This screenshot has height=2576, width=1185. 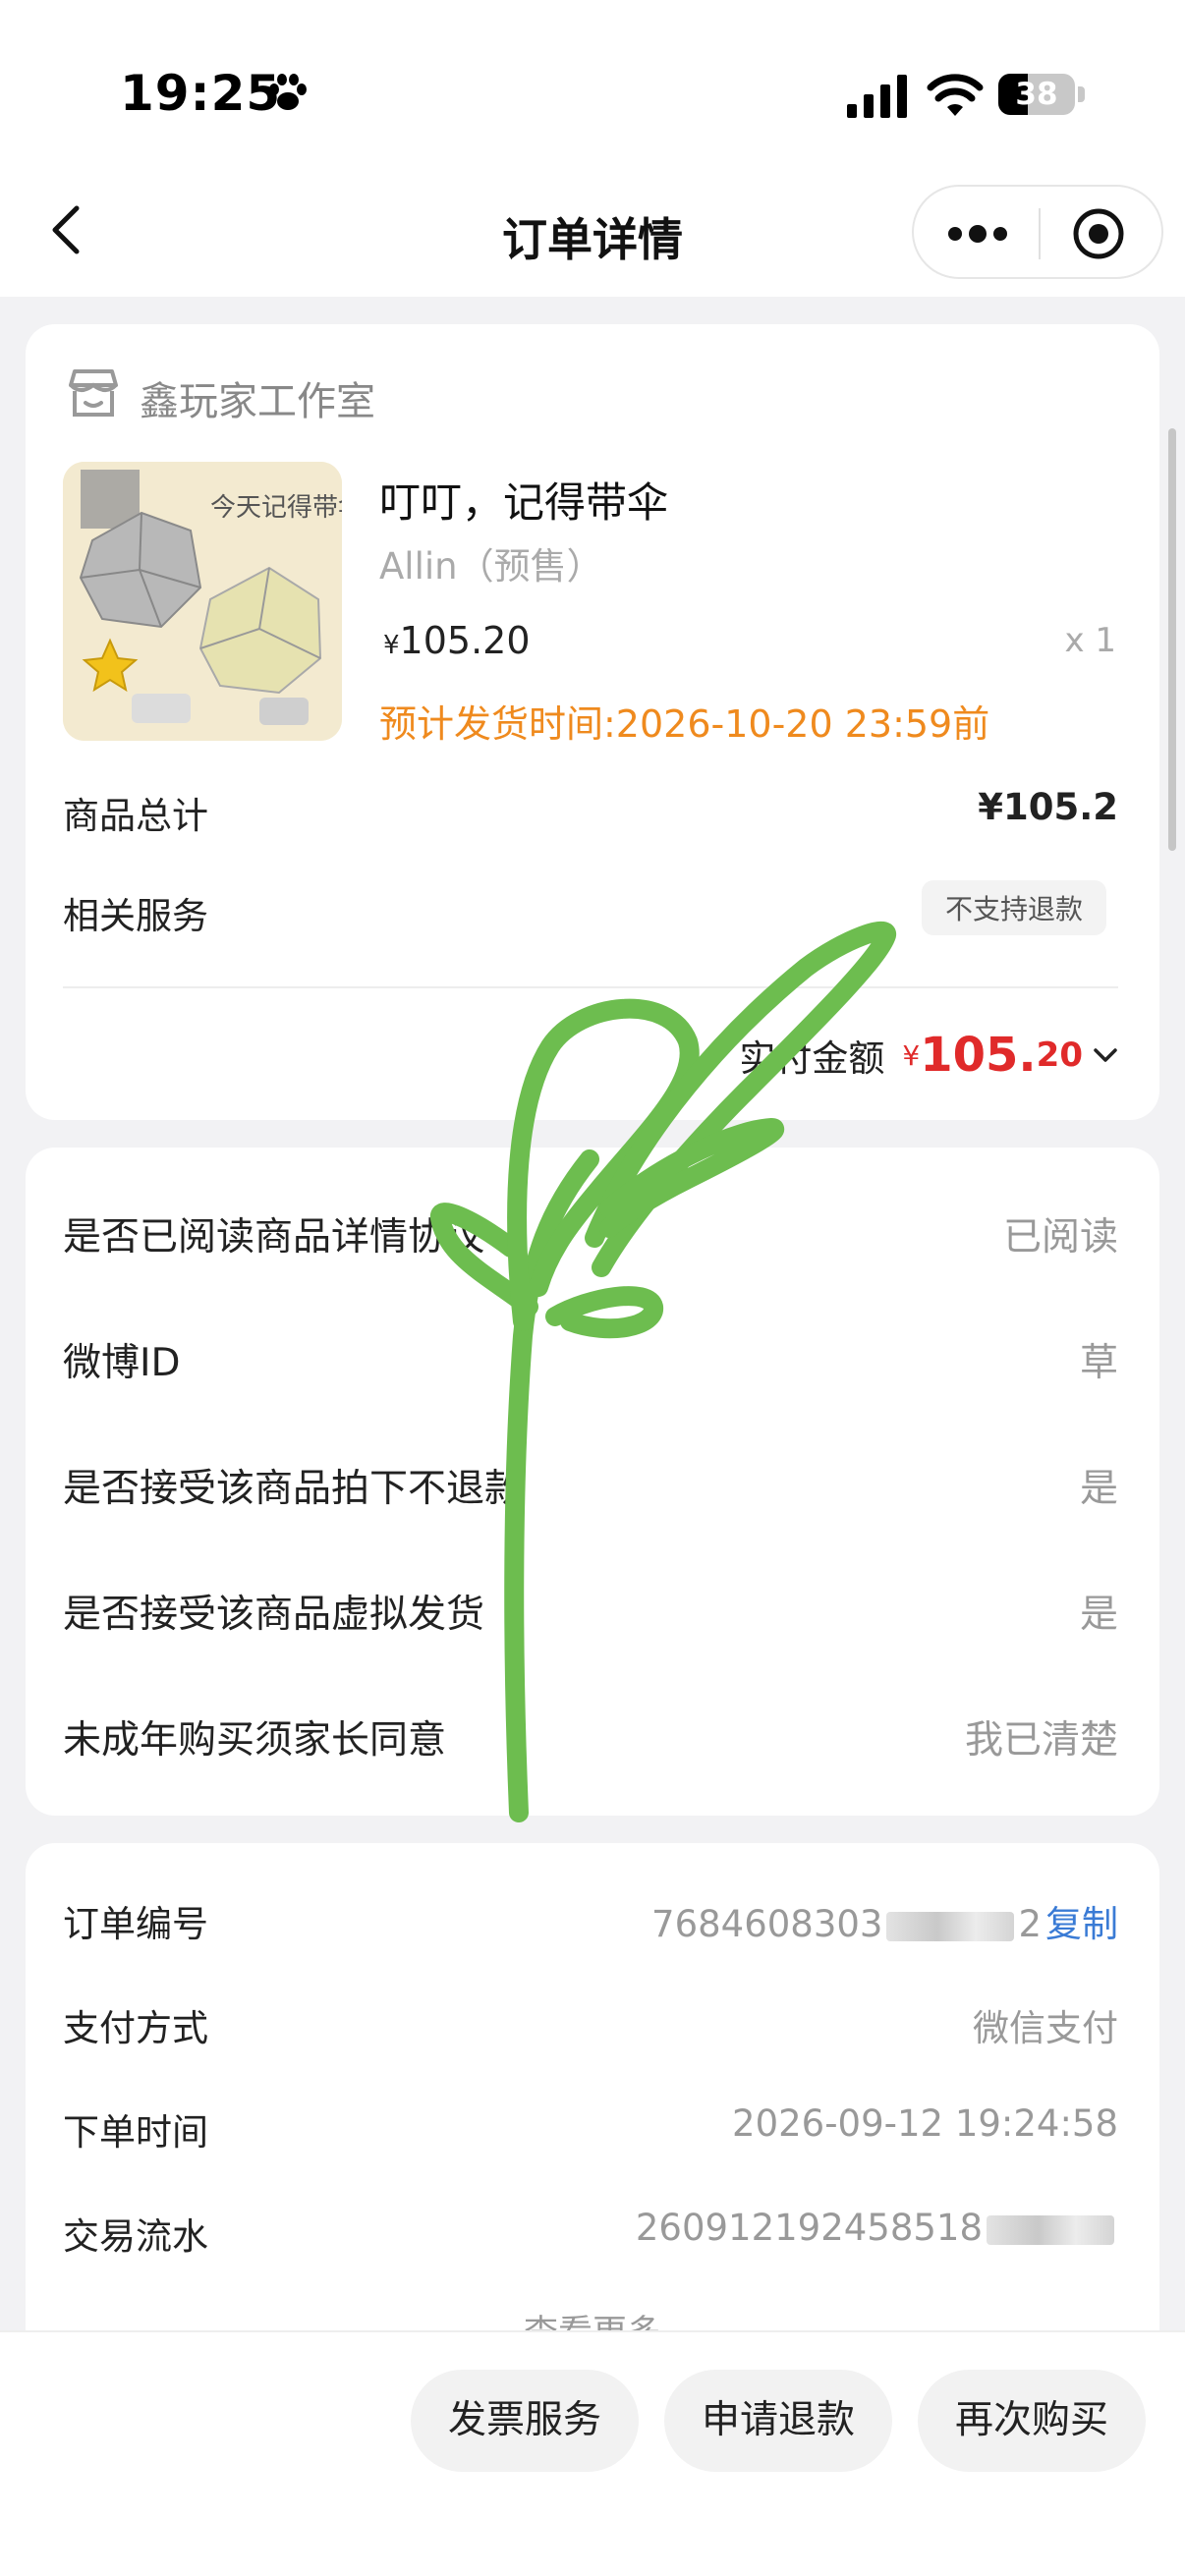 I want to click on status-bar: 19:25 38, so click(x=592, y=83).